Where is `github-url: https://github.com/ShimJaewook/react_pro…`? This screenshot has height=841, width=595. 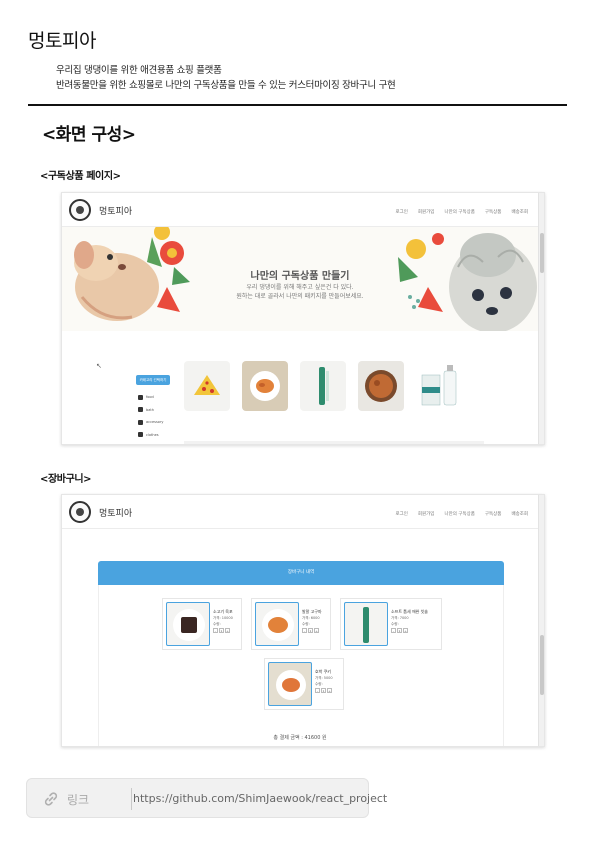
github-url: https://github.com/ShimJaewook/react_pro… is located at coordinates (260, 798).